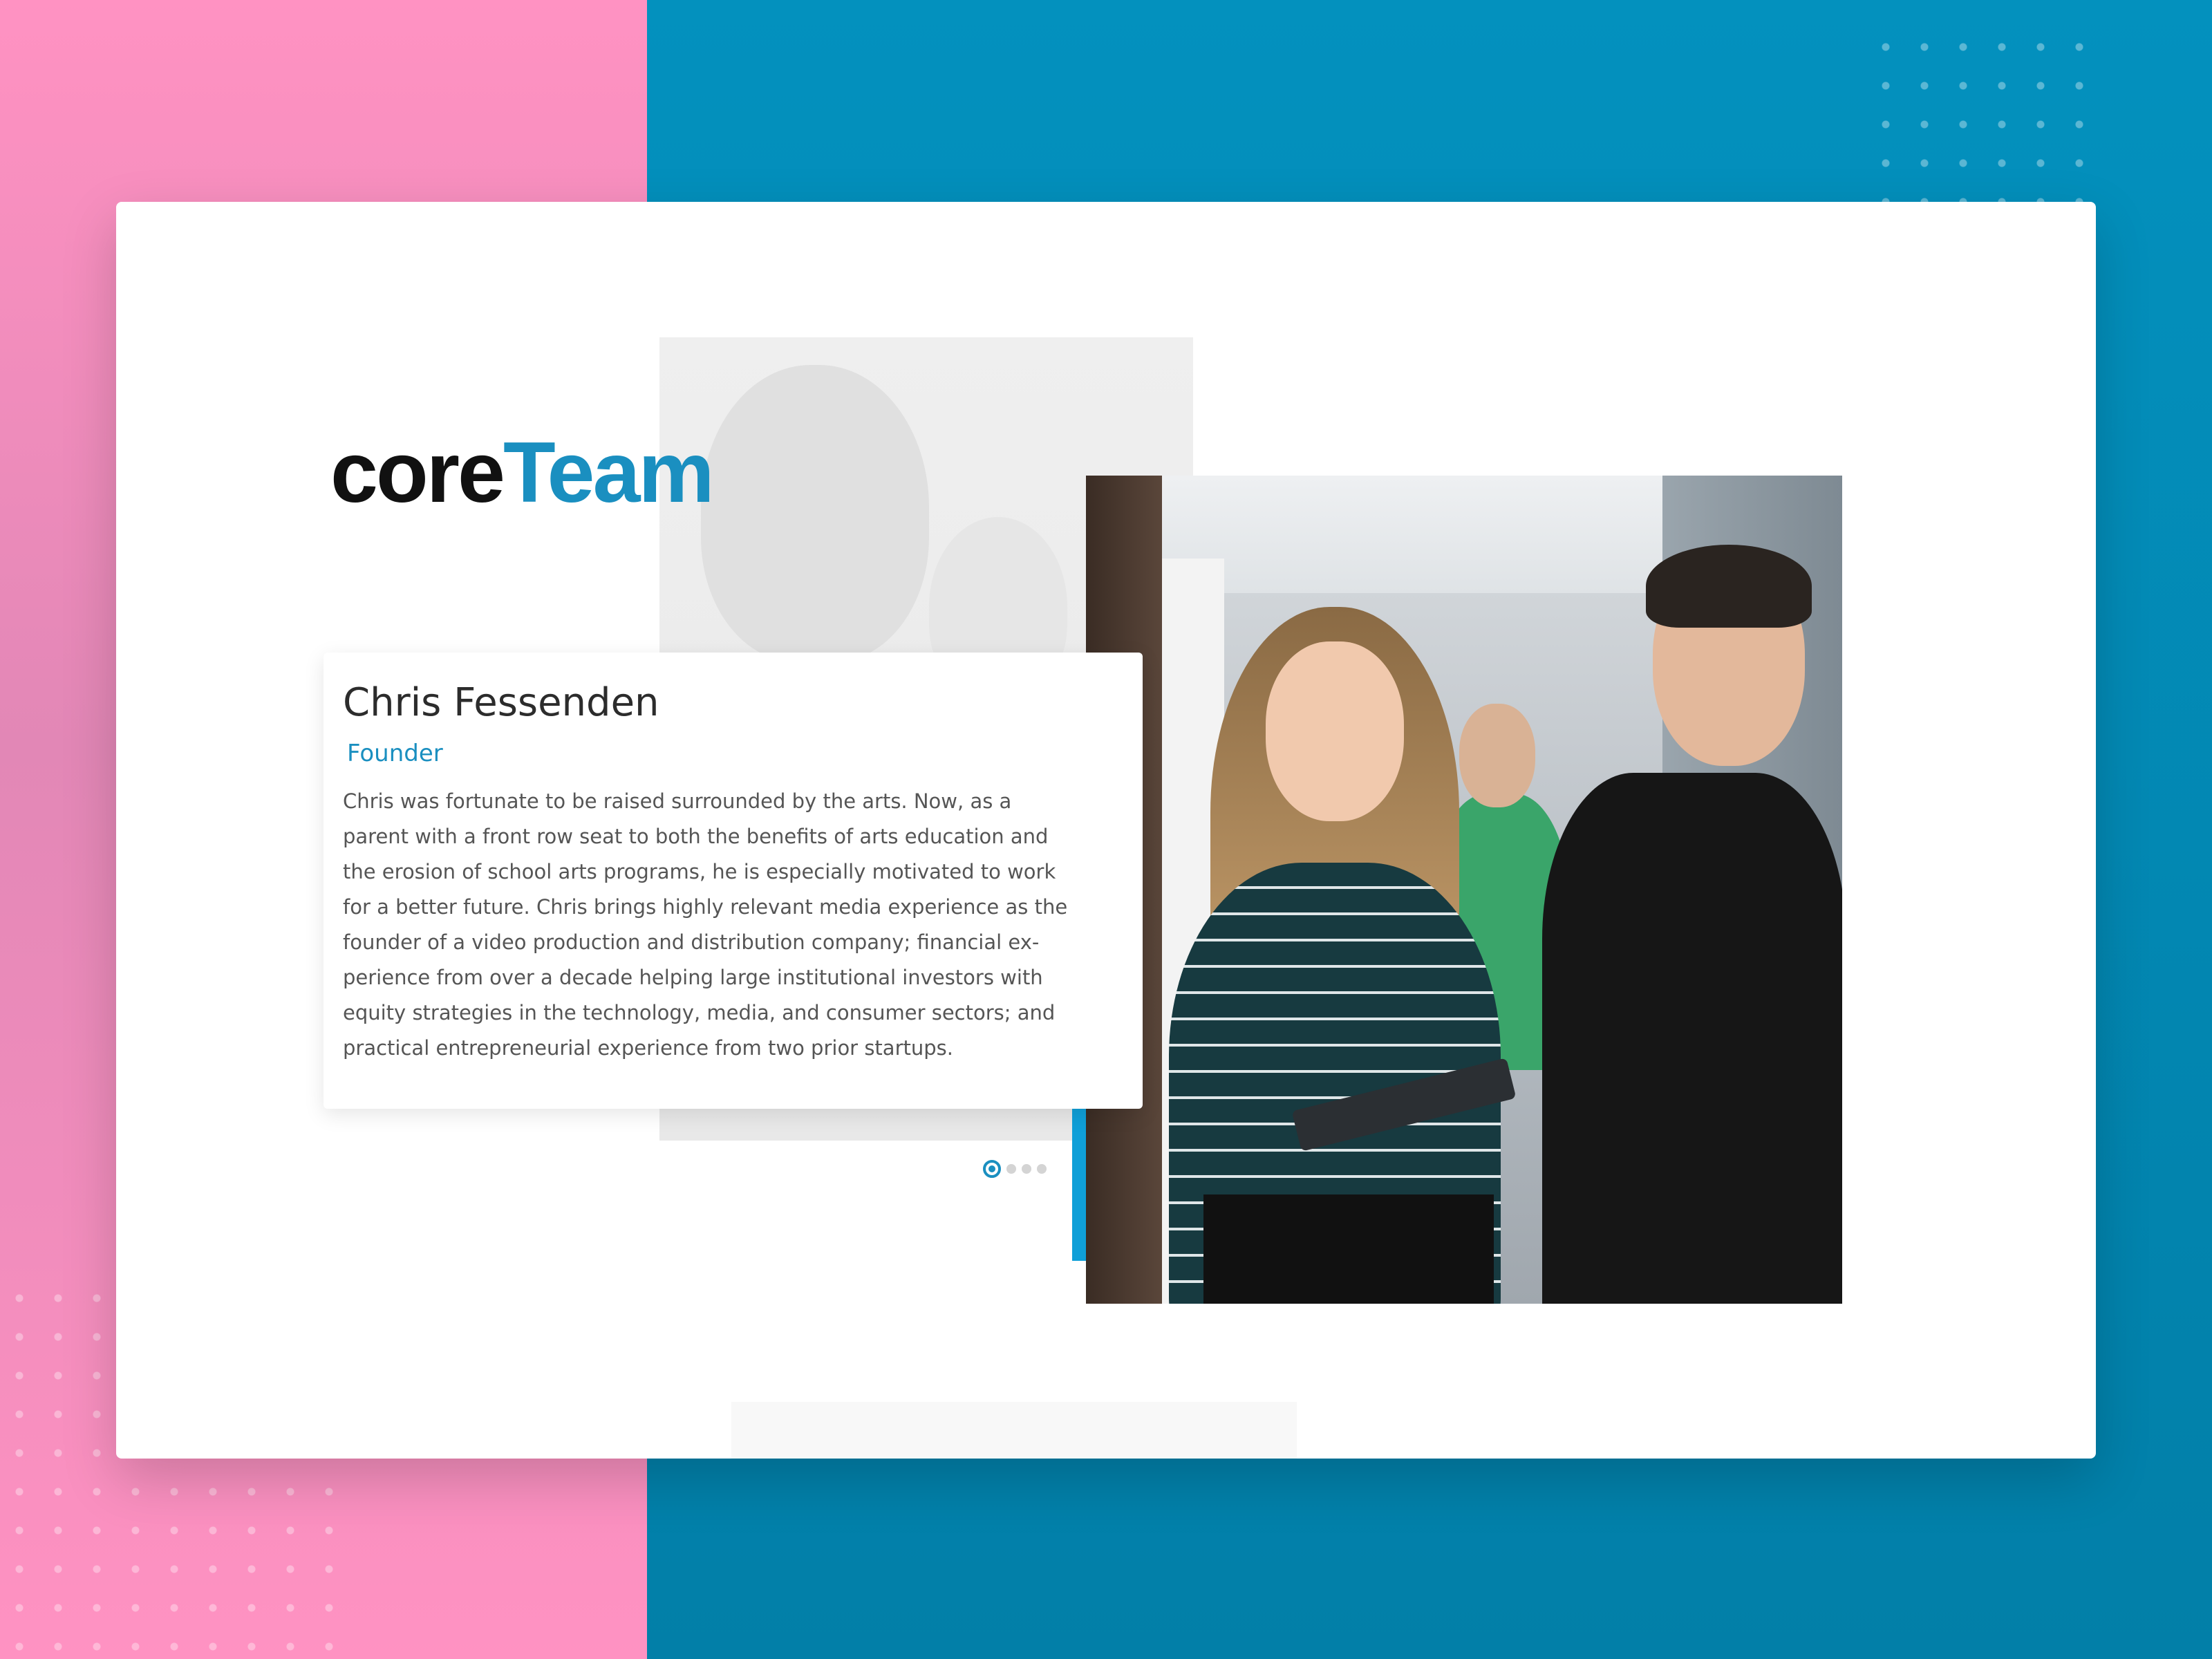 The width and height of the screenshot is (2212, 1659). I want to click on member-name: Chris Fessenden, so click(501, 702).